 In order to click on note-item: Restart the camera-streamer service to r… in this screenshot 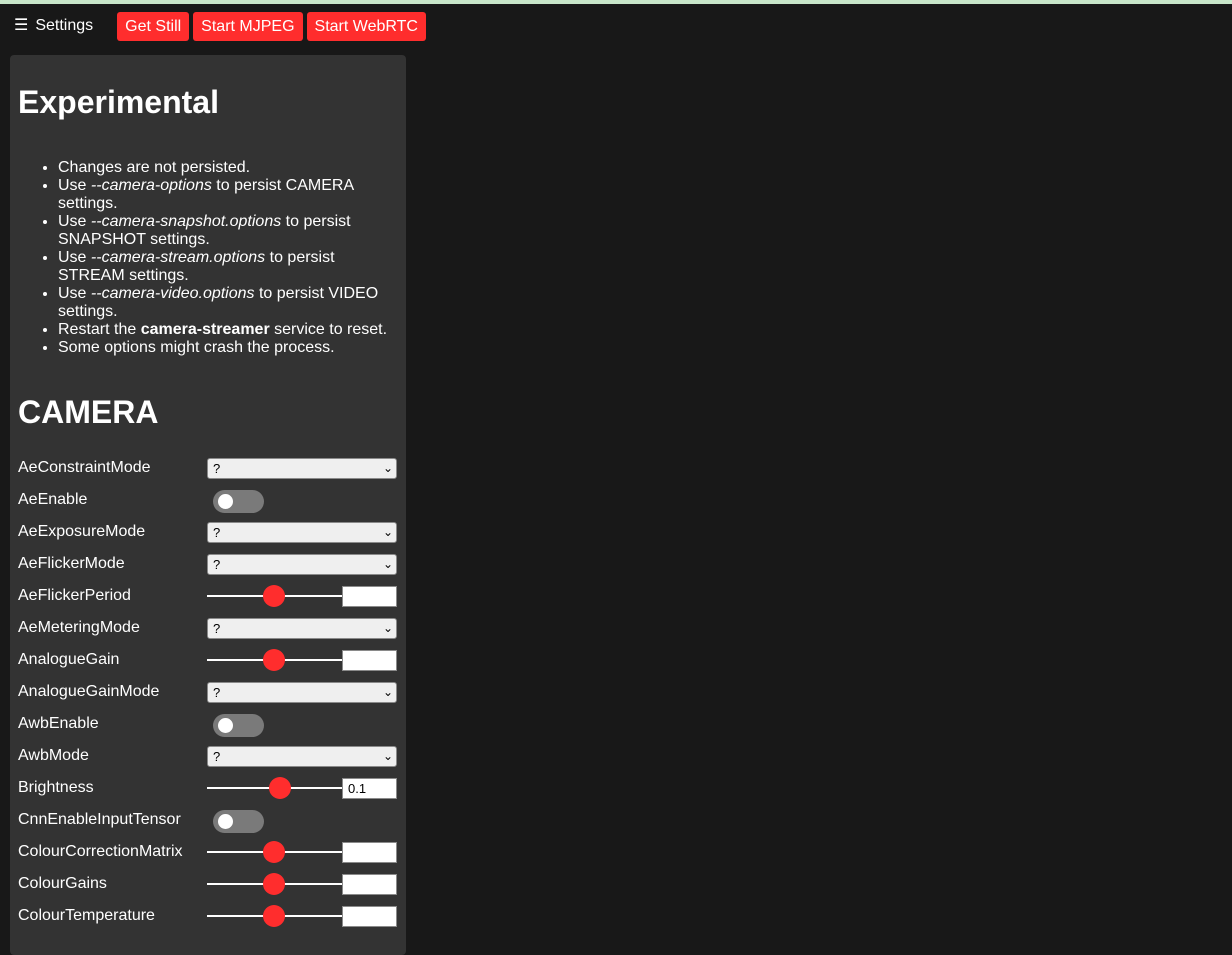, I will do `click(228, 330)`.